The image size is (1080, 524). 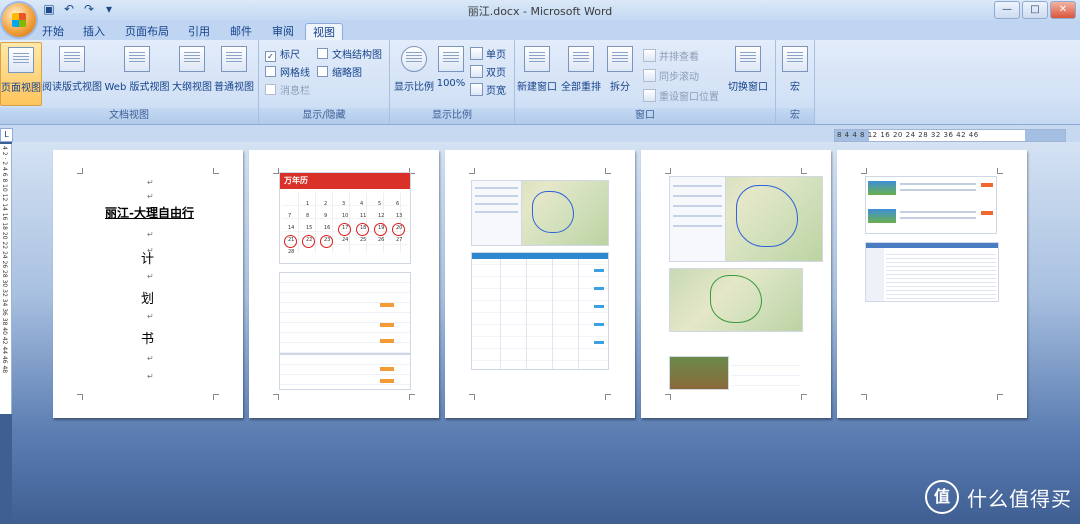 What do you see at coordinates (326, 216) in the screenshot?
I see `calendar-day: 9` at bounding box center [326, 216].